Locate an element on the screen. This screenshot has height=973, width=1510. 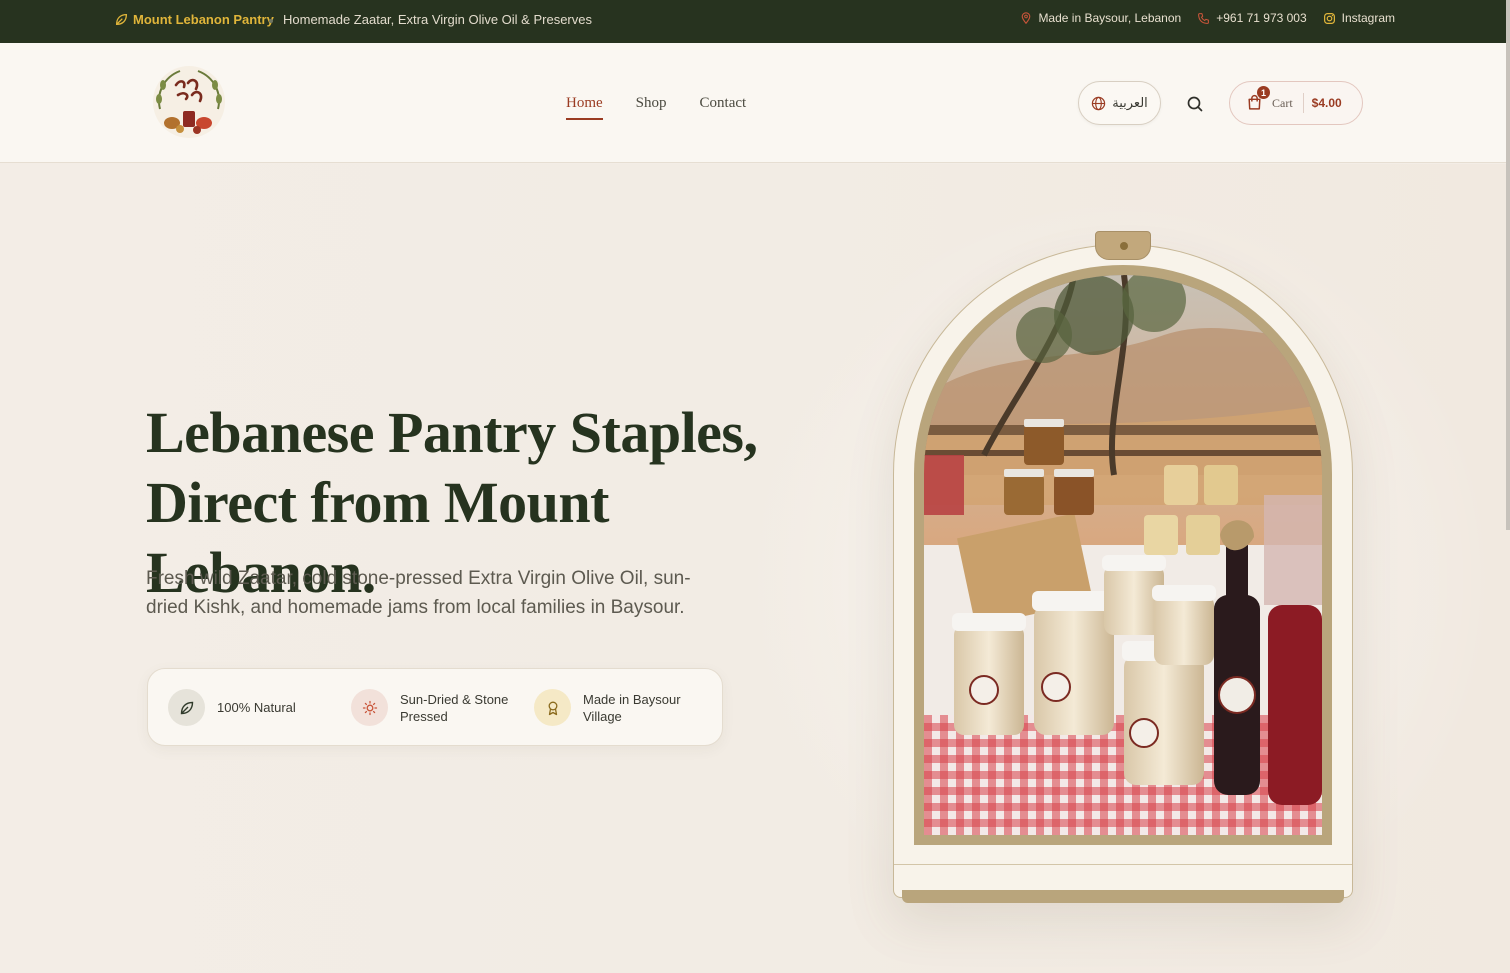
cart-icon-wrap: 1 is located at coordinates (1258, 99).